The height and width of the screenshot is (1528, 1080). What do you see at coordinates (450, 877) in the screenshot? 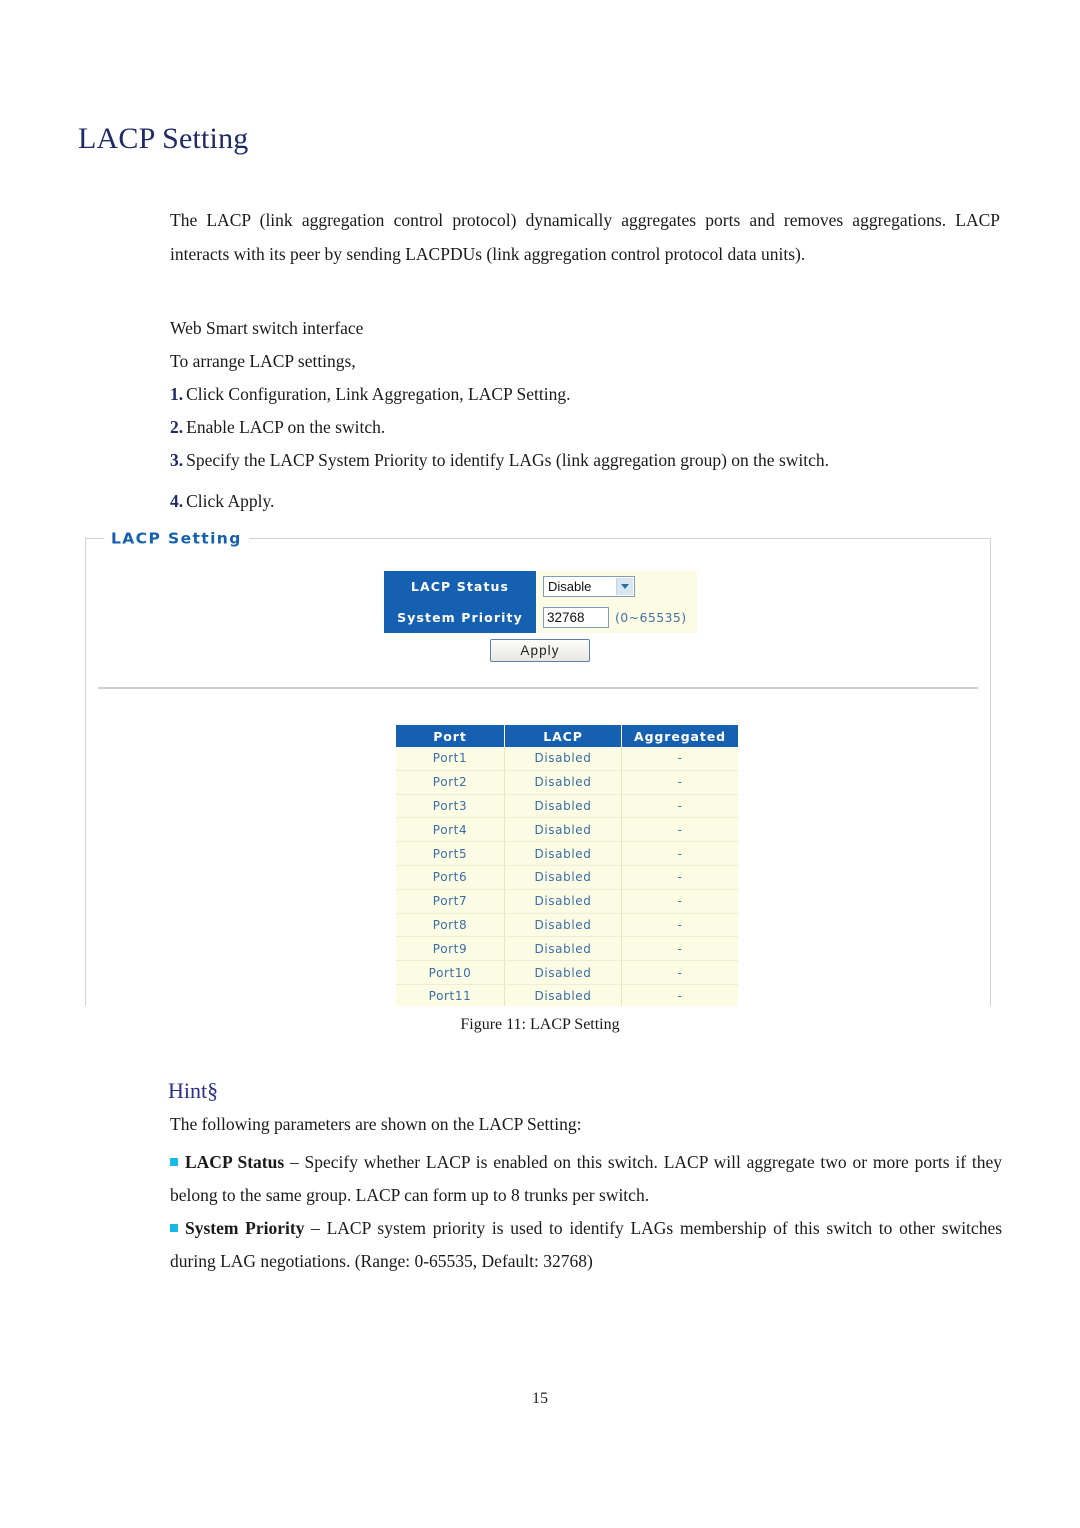
I see `table-cell: Port6` at bounding box center [450, 877].